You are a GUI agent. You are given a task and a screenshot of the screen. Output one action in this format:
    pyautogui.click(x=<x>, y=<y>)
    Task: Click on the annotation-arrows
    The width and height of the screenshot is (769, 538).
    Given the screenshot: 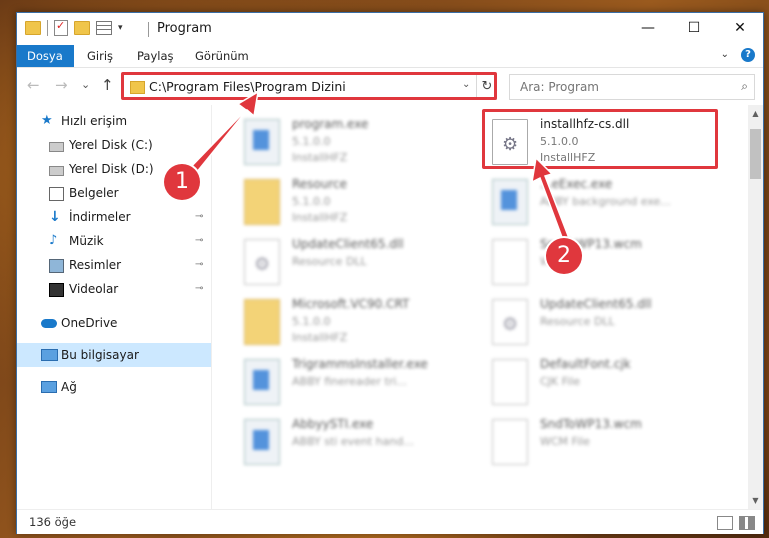 What is the action you would take?
    pyautogui.click(x=378, y=169)
    